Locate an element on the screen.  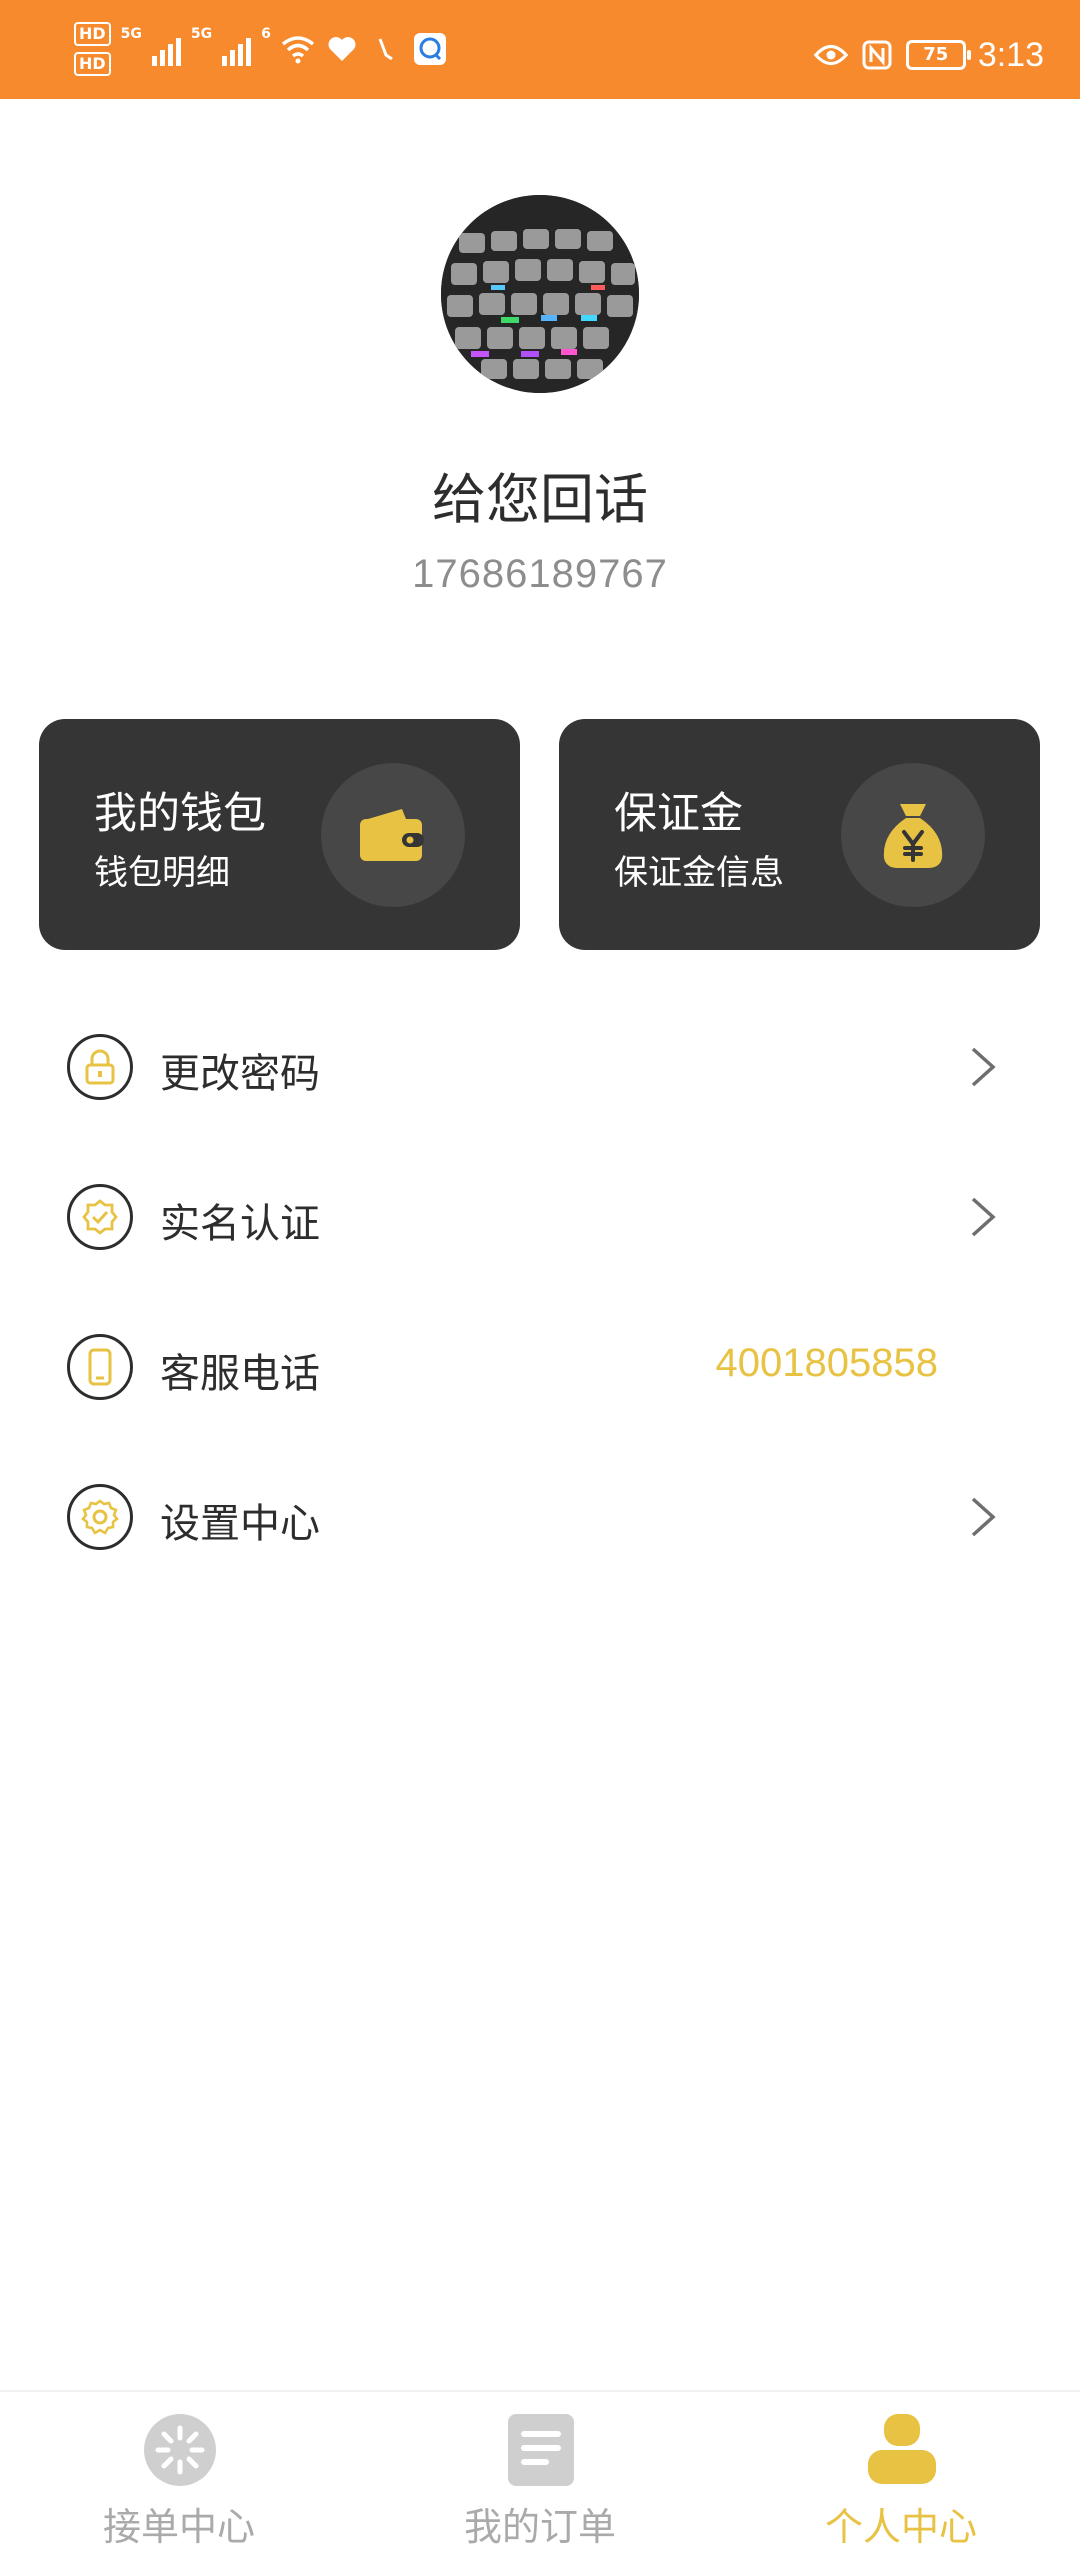
deposit-card-subtitle: 保证金信息 is located at coordinates (699, 873).